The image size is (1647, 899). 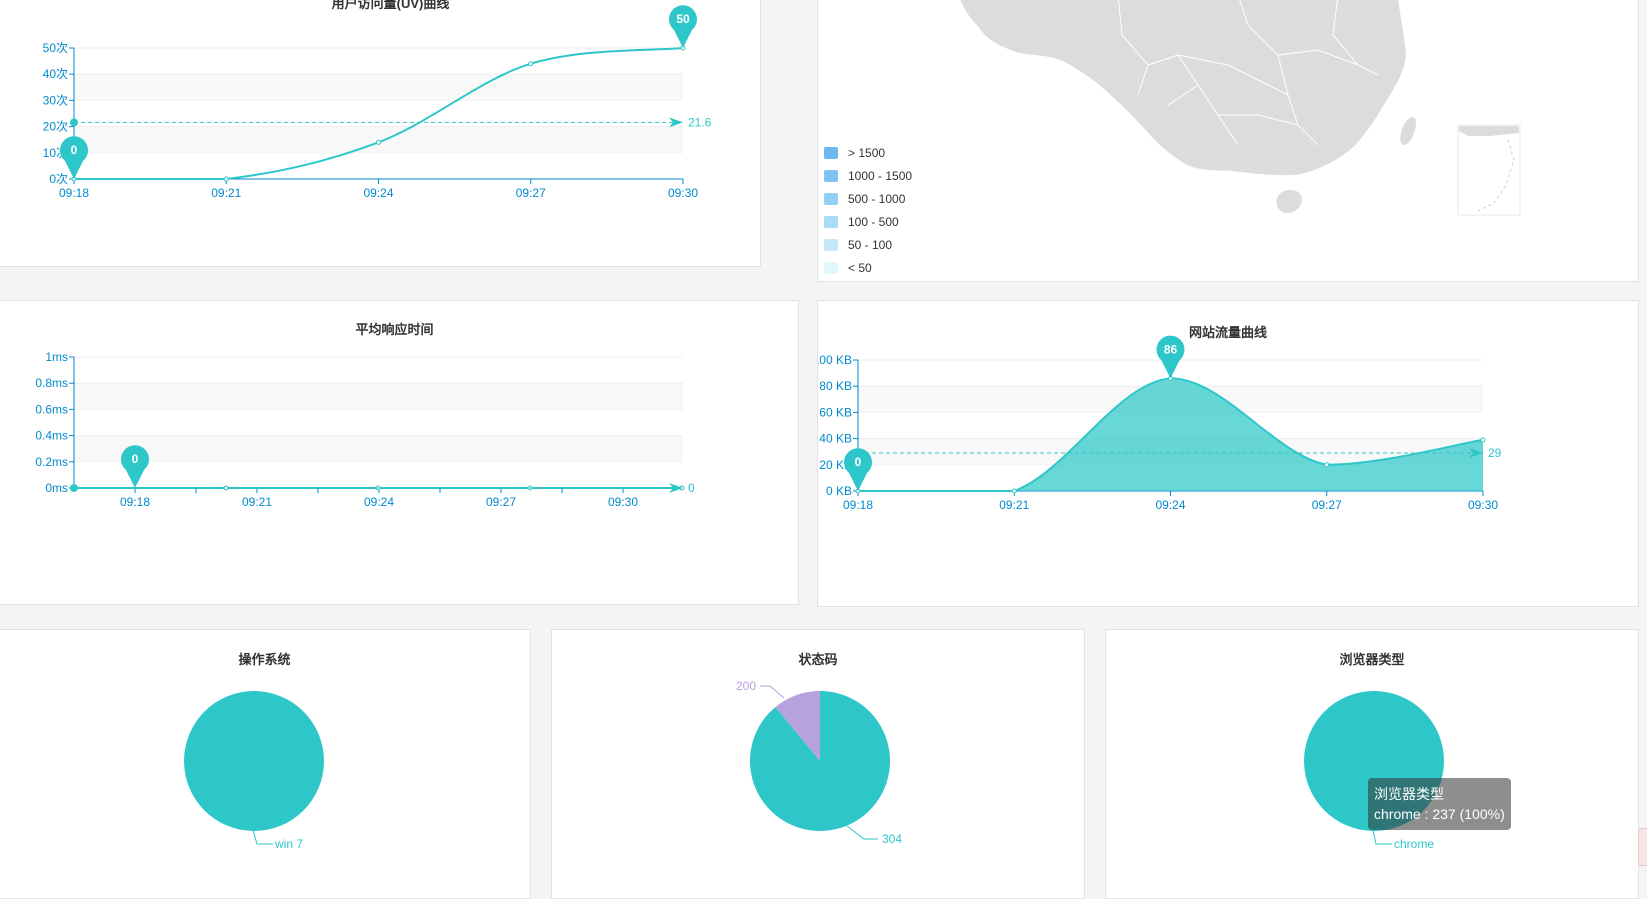 I want to click on pie-label: 304, so click(x=892, y=839).